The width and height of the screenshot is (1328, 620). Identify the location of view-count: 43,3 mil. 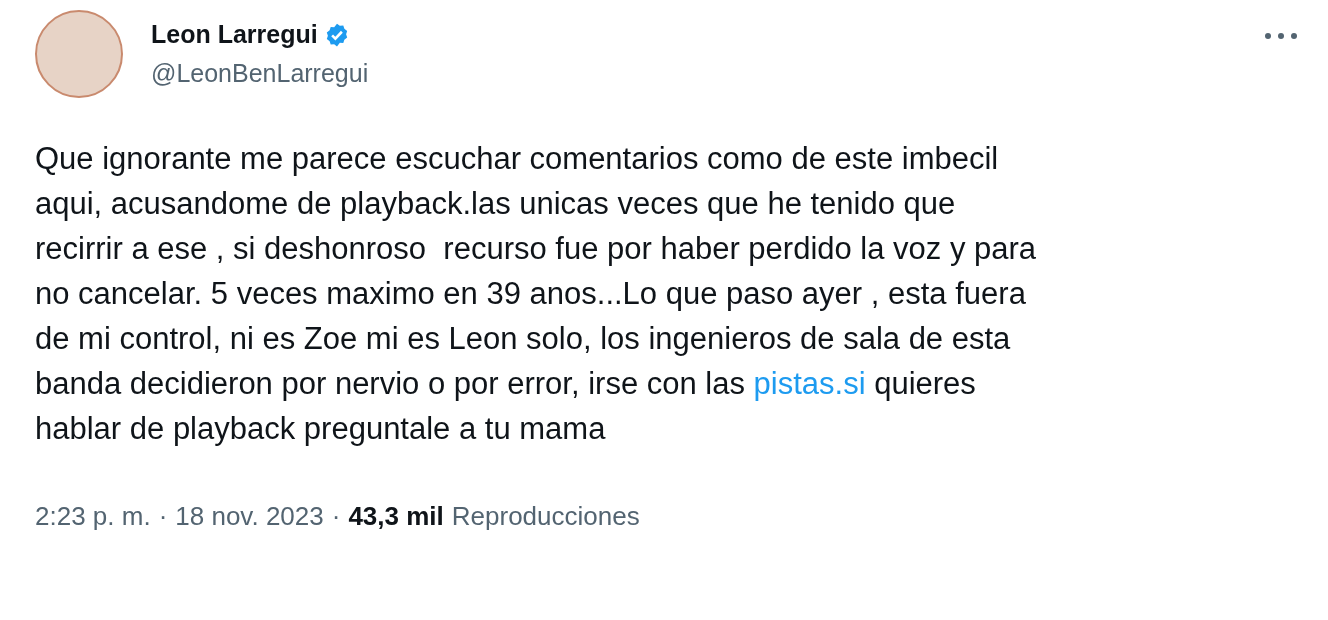
(396, 516).